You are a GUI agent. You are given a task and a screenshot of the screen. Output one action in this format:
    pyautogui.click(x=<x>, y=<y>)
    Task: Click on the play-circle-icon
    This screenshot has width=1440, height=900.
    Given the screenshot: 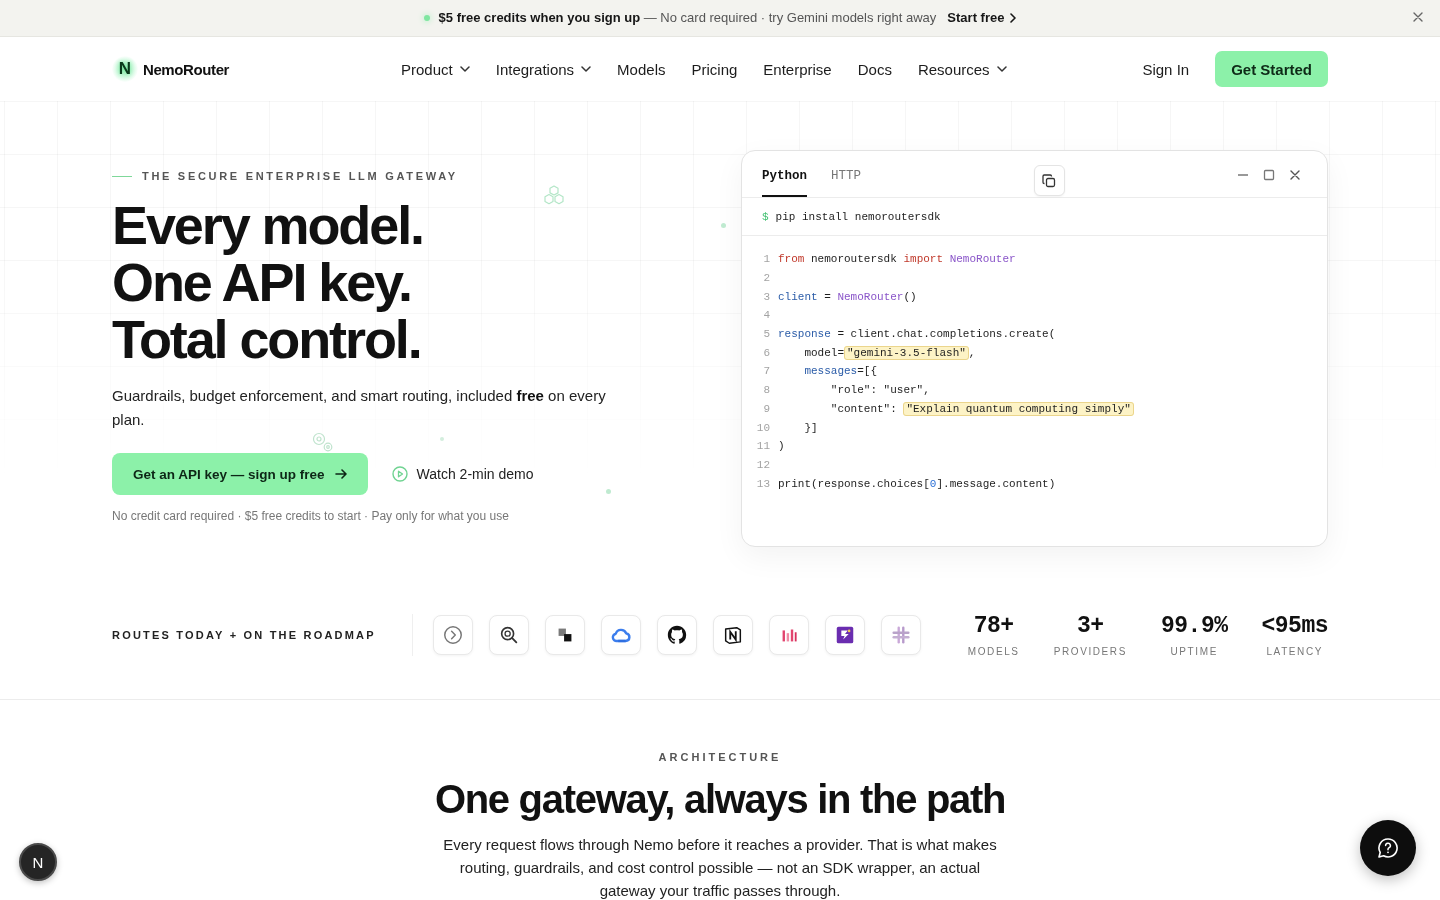 What is the action you would take?
    pyautogui.click(x=399, y=474)
    